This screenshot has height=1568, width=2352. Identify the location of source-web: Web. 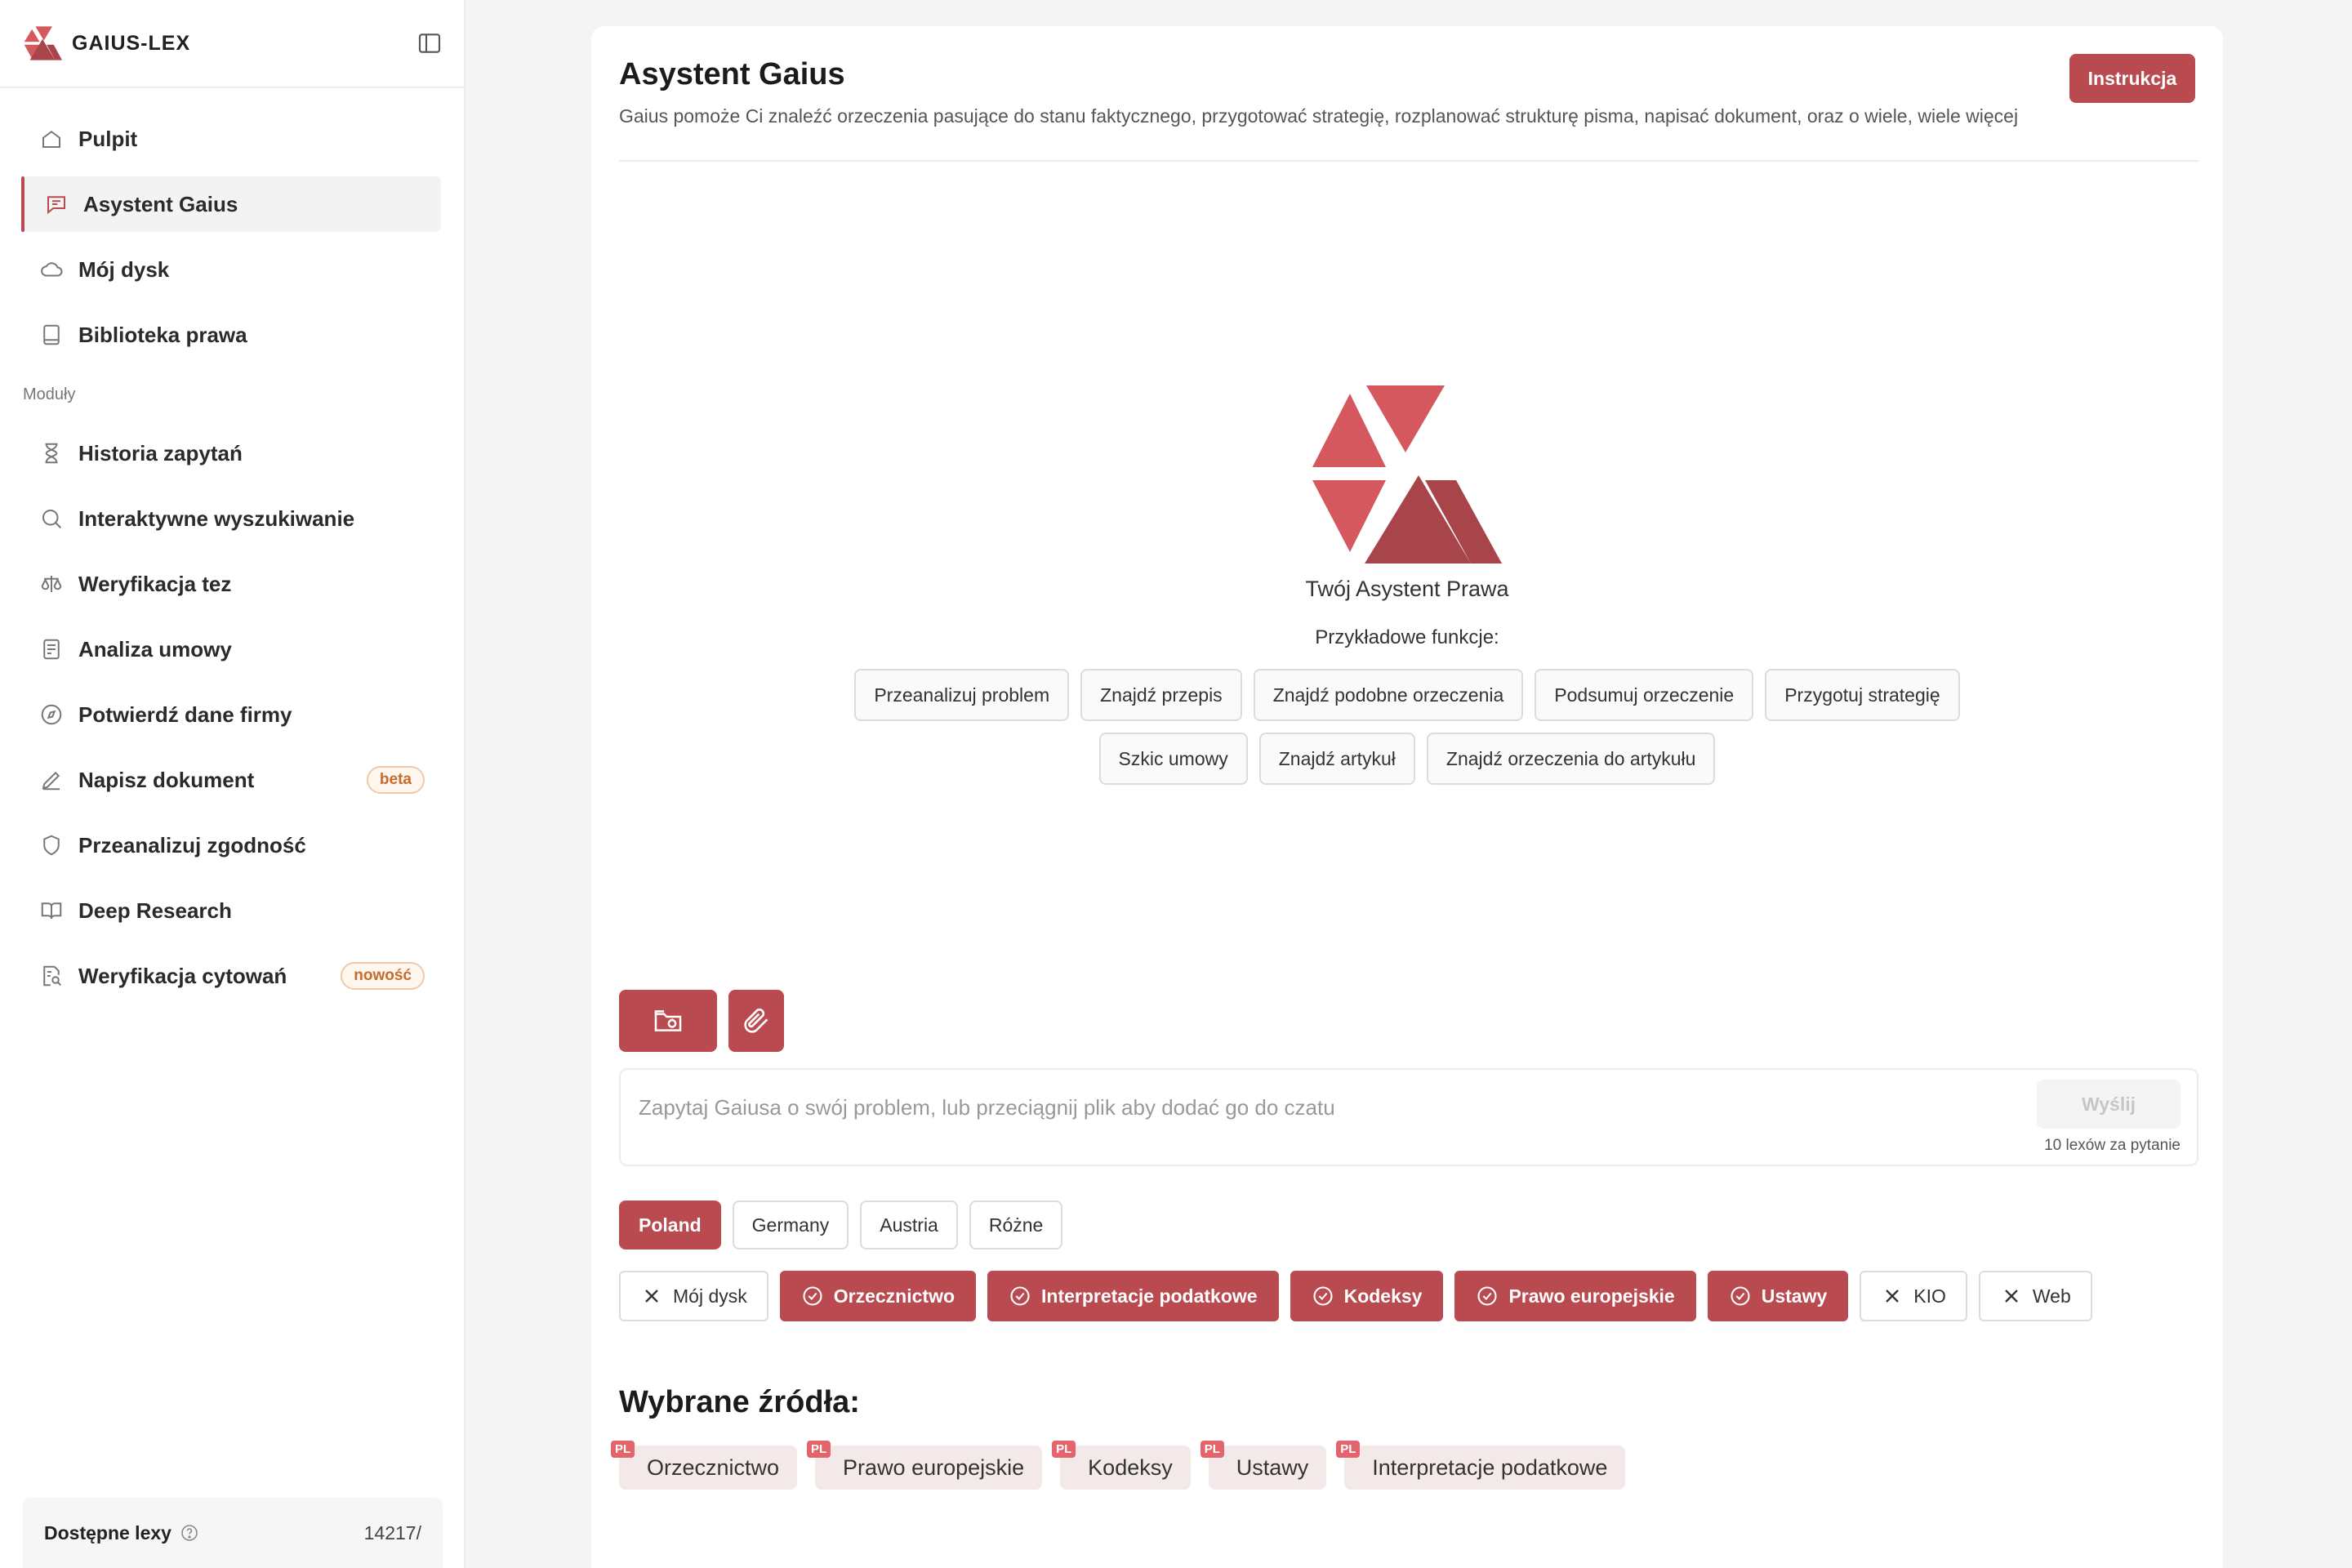
(2035, 1296).